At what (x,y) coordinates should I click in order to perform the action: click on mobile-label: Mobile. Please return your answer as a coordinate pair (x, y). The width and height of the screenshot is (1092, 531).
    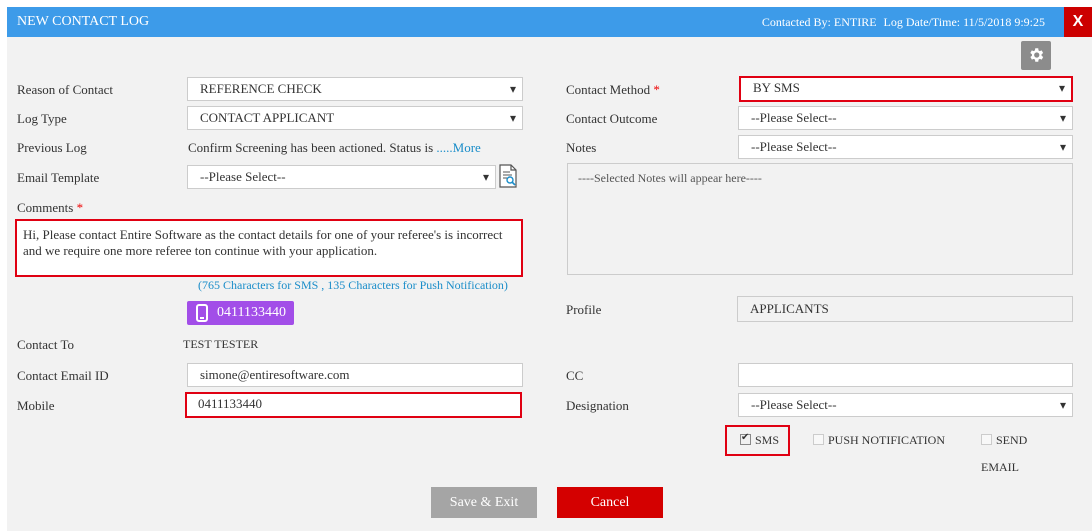
    Looking at the image, I should click on (36, 405).